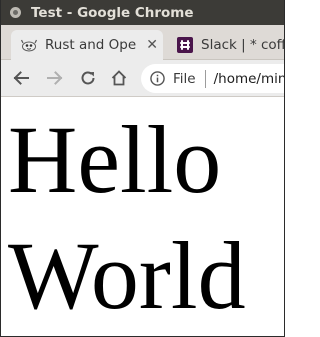 The height and width of the screenshot is (337, 320). I want to click on home-button, so click(119, 78).